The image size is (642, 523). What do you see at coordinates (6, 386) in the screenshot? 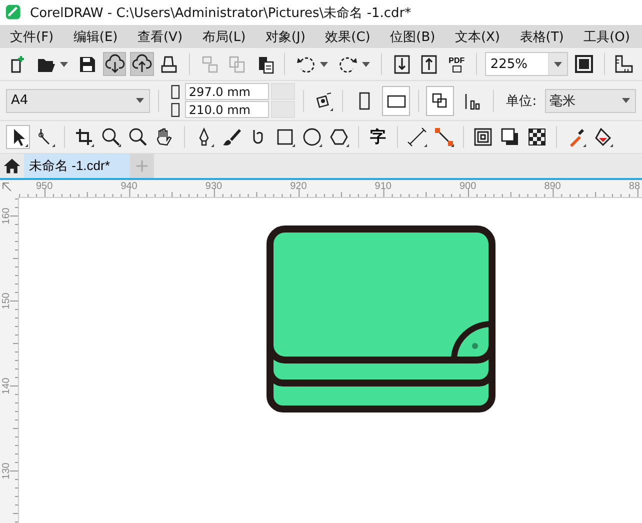
I see `ruler-number: 140` at bounding box center [6, 386].